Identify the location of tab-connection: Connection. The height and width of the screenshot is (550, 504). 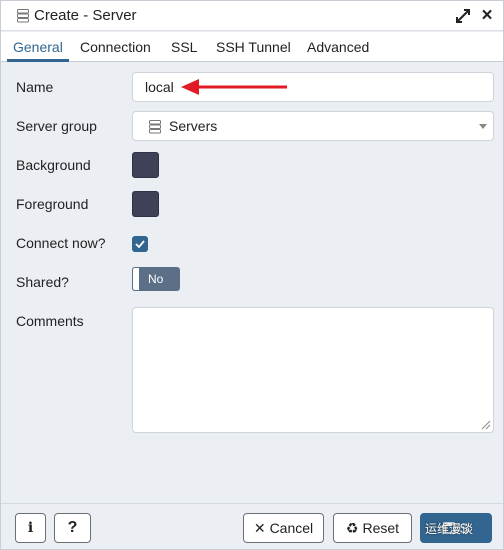
(115, 47).